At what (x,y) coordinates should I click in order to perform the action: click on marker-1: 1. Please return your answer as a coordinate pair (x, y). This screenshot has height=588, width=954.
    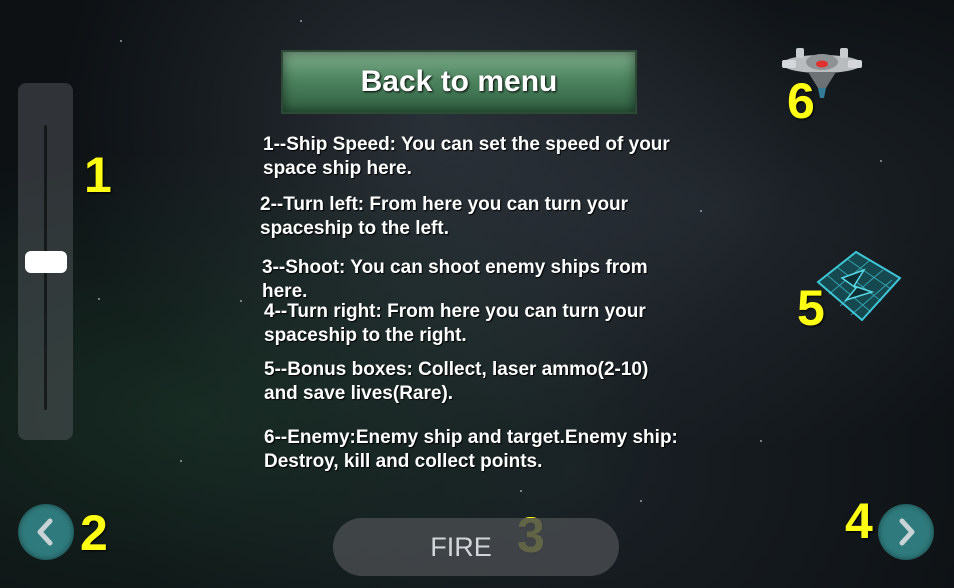
    Looking at the image, I should click on (98, 175).